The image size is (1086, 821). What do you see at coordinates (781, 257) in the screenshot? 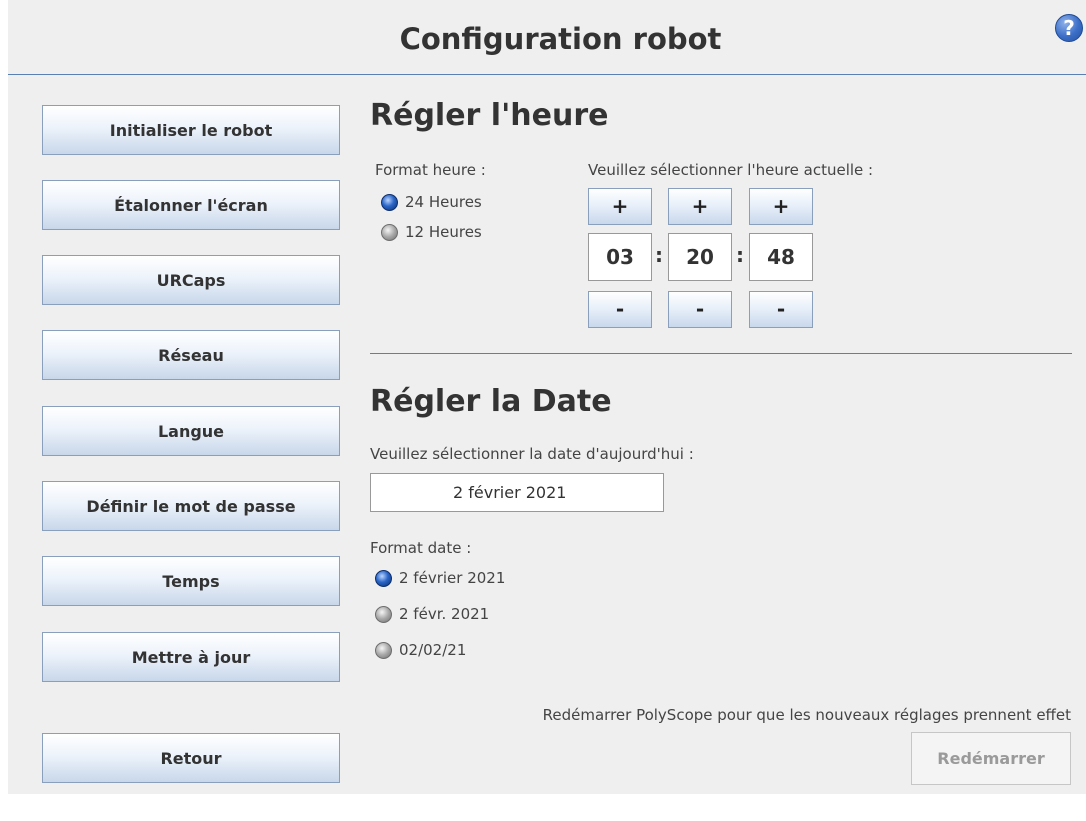
I see `seconds-field: 48` at bounding box center [781, 257].